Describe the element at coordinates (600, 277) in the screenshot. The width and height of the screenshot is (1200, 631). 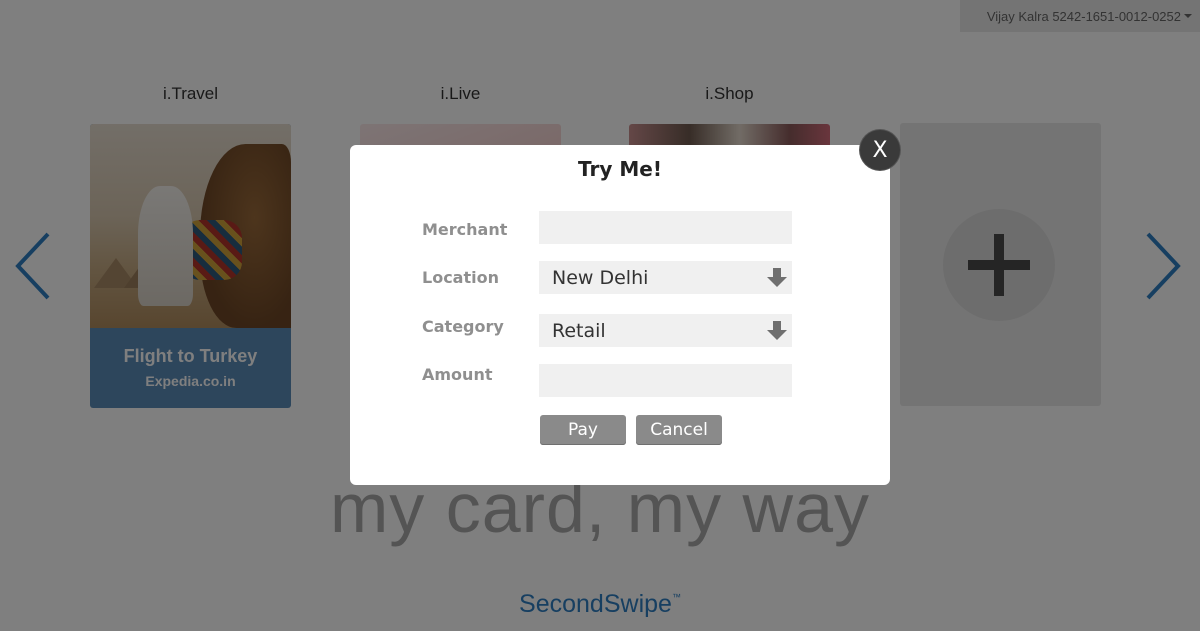
I see `location-value: New Delhi` at that location.